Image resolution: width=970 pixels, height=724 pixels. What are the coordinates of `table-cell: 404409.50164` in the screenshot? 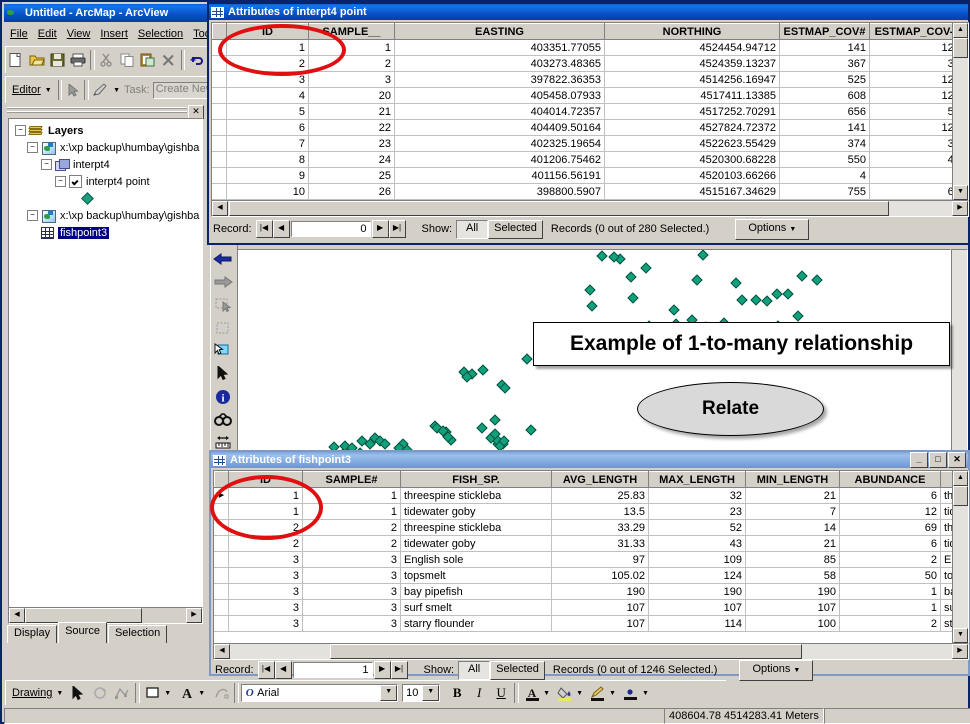 It's located at (499, 127).